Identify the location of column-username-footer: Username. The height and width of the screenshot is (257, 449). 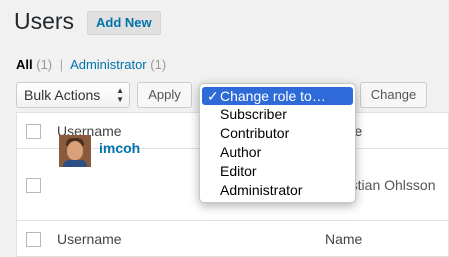
(191, 239).